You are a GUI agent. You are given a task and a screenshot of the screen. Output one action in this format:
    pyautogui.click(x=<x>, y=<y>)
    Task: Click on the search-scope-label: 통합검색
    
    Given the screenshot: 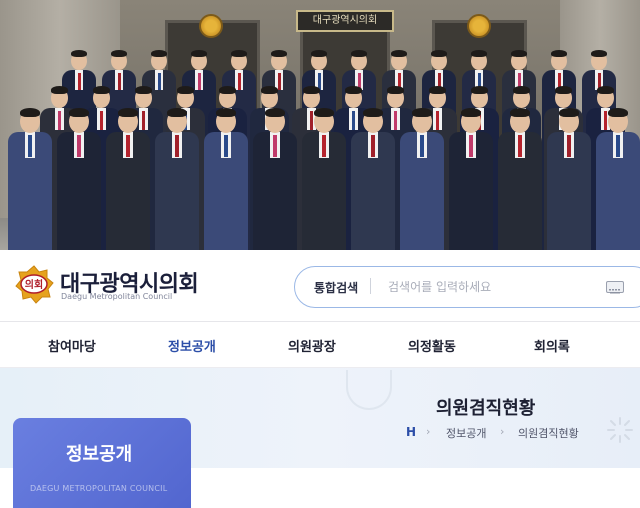 What is the action you would take?
    pyautogui.click(x=336, y=287)
    